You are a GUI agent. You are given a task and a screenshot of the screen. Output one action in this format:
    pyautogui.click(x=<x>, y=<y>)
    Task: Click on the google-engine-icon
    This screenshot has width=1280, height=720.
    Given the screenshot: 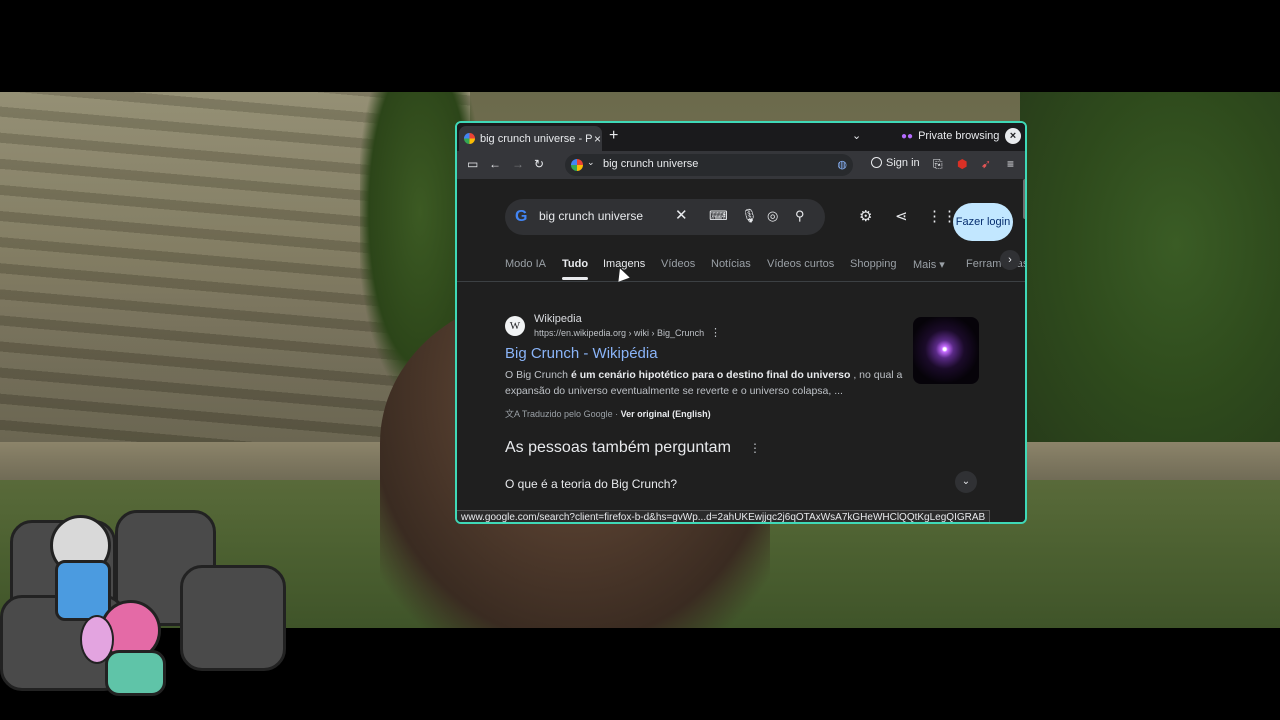 What is the action you would take?
    pyautogui.click(x=577, y=165)
    